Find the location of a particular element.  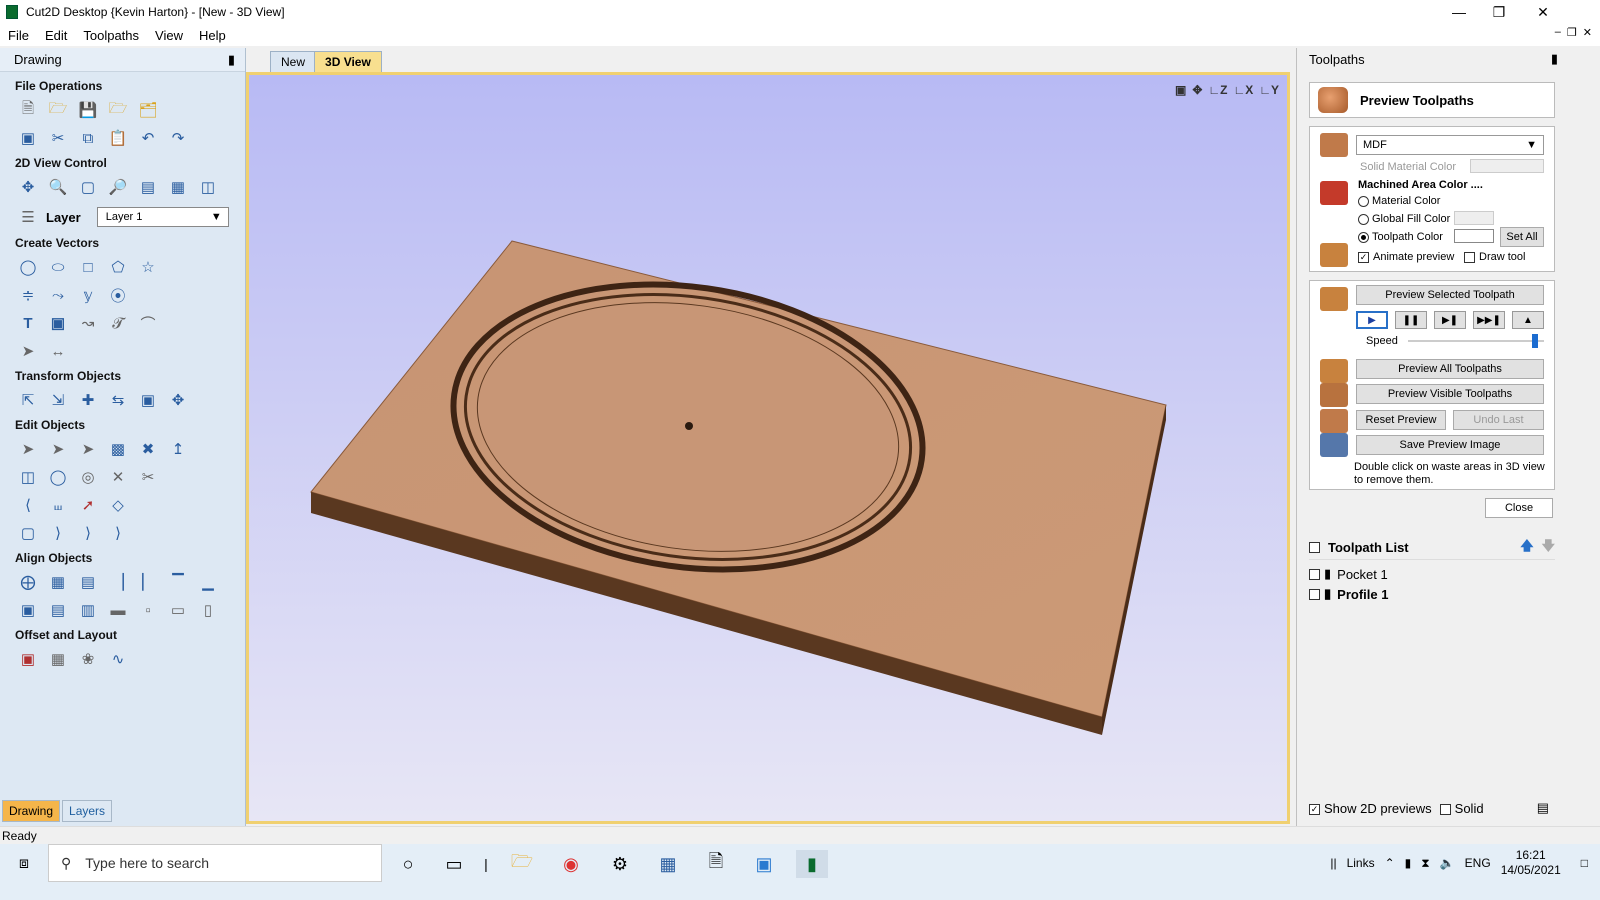

save-preview-image-button: Save Preview Image is located at coordinates (1450, 445).